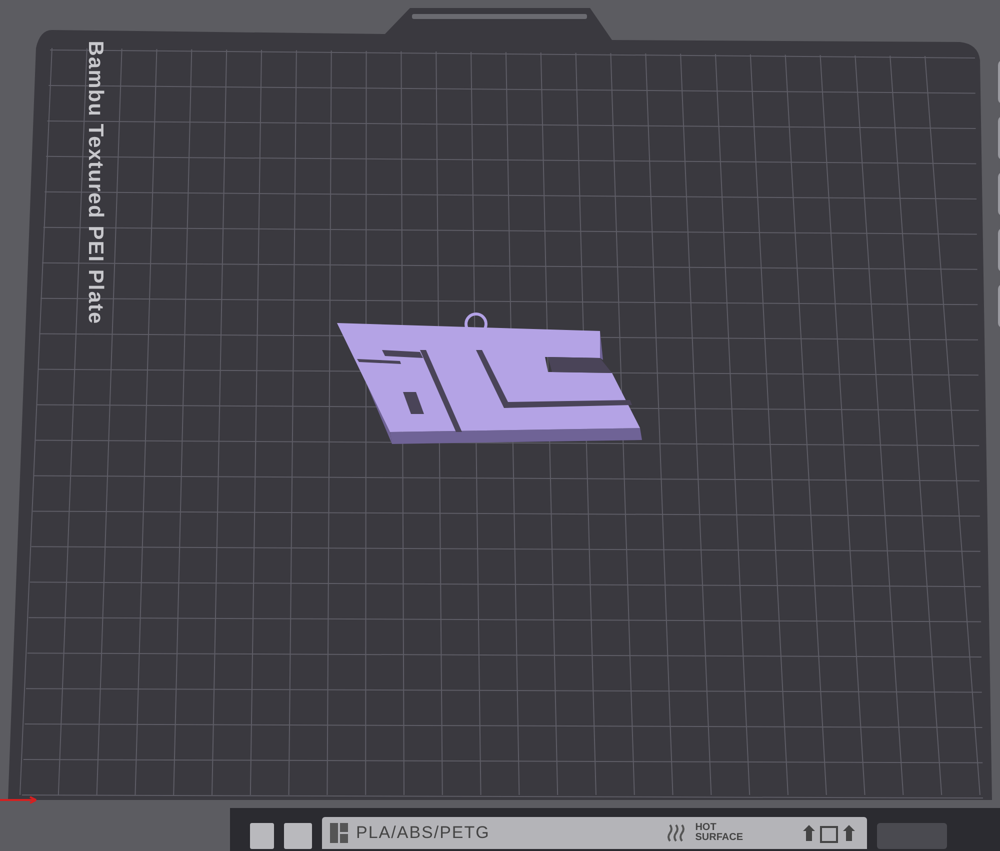 Image resolution: width=1000 pixels, height=851 pixels. What do you see at coordinates (18, 800) in the screenshot?
I see `axis-line` at bounding box center [18, 800].